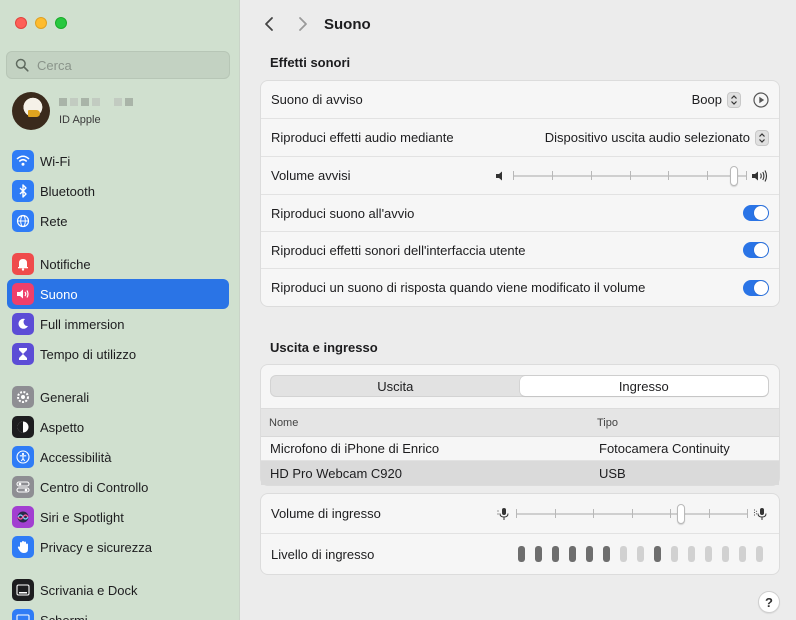 This screenshot has width=796, height=620. What do you see at coordinates (118, 264) in the screenshot?
I see `sidebar-item-notifiche: Notifiche` at bounding box center [118, 264].